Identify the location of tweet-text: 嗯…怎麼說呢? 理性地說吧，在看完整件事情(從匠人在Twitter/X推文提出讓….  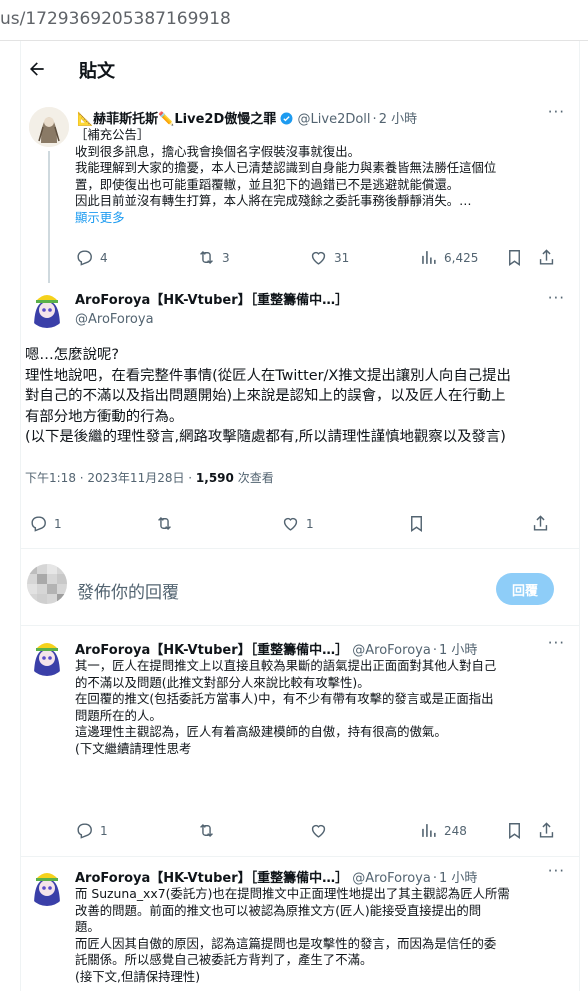
(268, 396).